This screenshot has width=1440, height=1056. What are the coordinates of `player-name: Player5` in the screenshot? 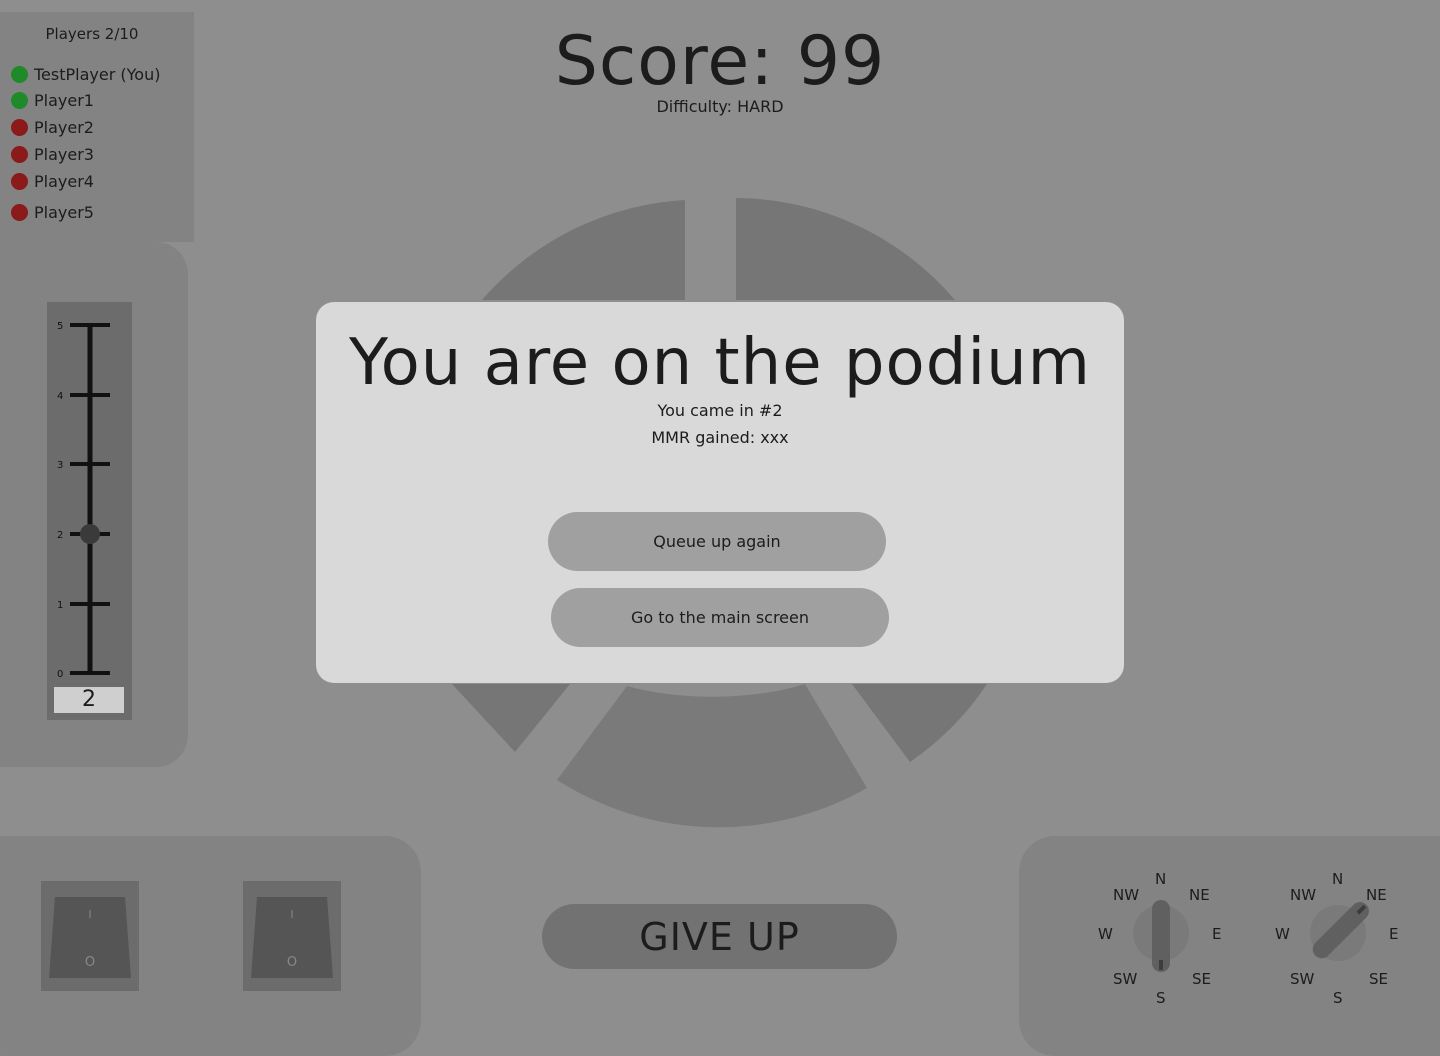 It's located at (64, 212).